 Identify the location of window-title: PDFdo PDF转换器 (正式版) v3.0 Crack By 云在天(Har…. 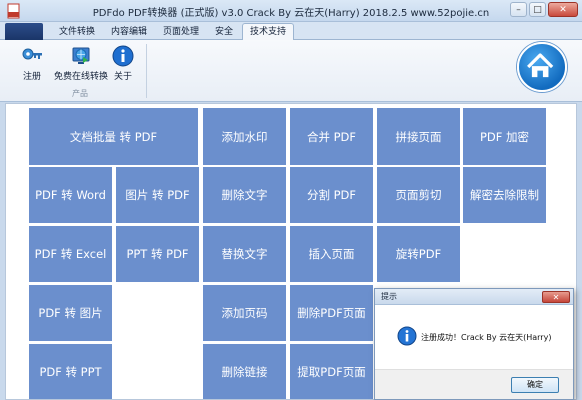
(291, 13).